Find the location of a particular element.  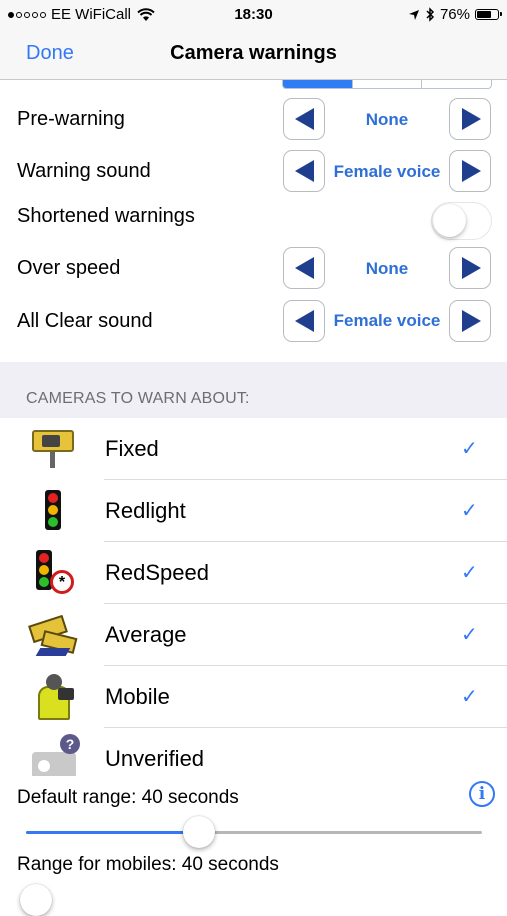

pre-warning-label: Pre-warning is located at coordinates (71, 119).